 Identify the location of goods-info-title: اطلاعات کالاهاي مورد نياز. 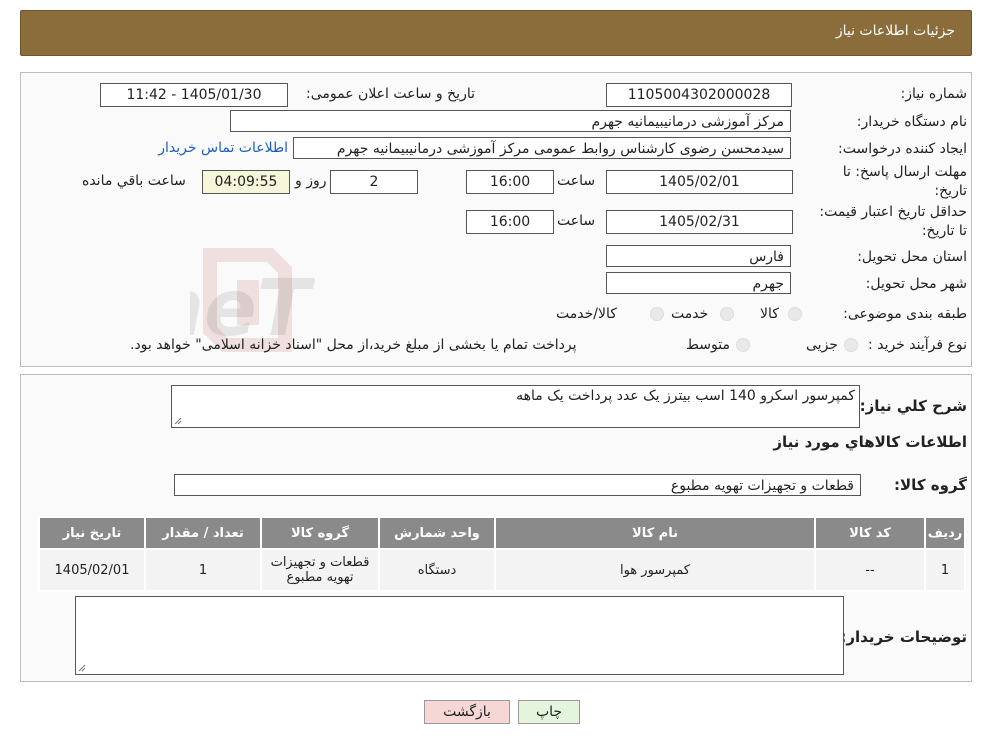
(870, 442).